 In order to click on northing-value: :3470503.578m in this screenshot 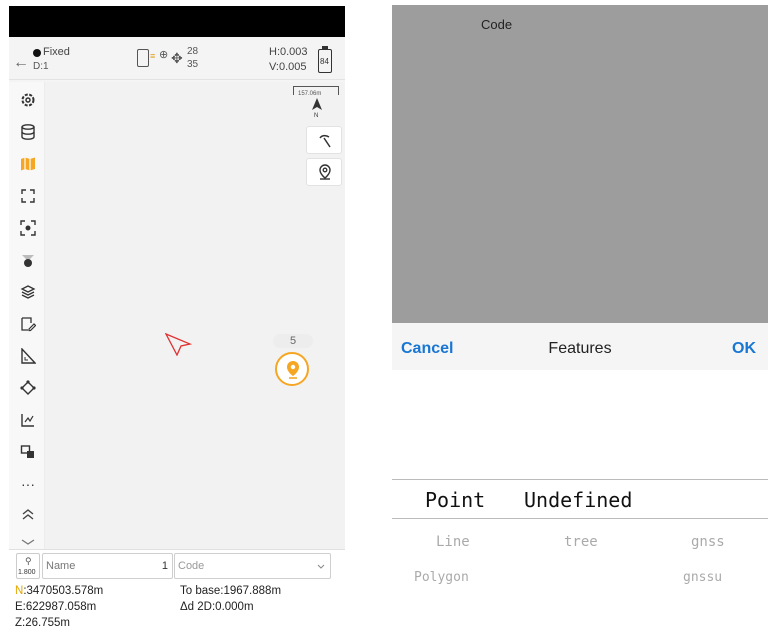, I will do `click(63, 591)`.